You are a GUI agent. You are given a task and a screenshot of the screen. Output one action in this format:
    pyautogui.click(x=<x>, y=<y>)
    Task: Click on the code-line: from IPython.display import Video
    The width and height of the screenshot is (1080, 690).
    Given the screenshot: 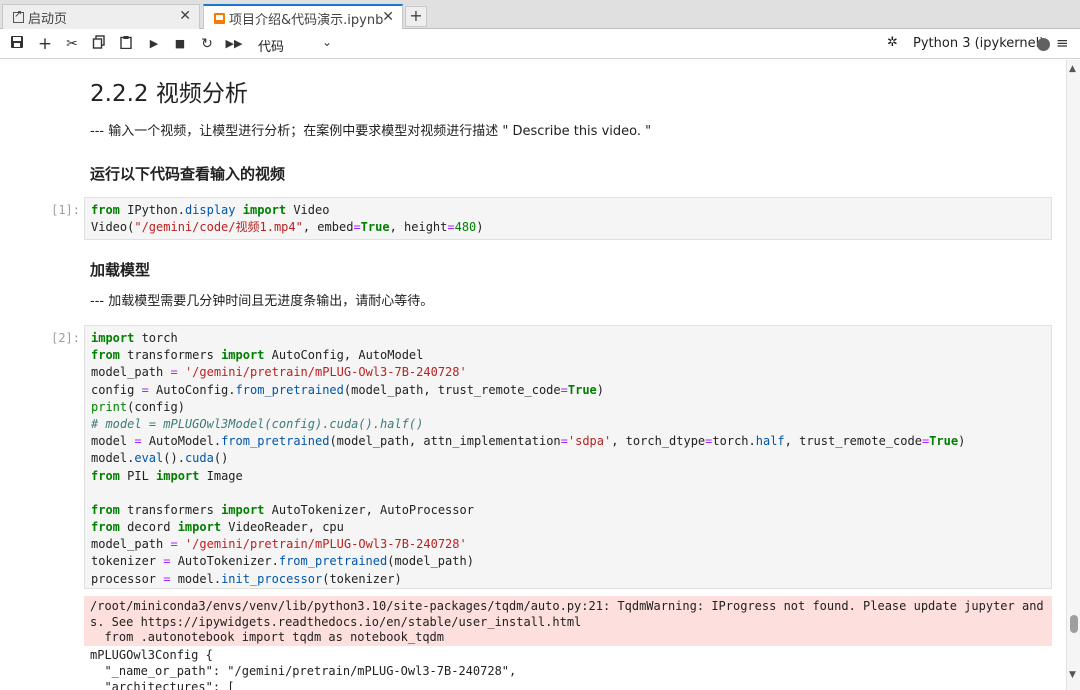 What is the action you would take?
    pyautogui.click(x=568, y=210)
    